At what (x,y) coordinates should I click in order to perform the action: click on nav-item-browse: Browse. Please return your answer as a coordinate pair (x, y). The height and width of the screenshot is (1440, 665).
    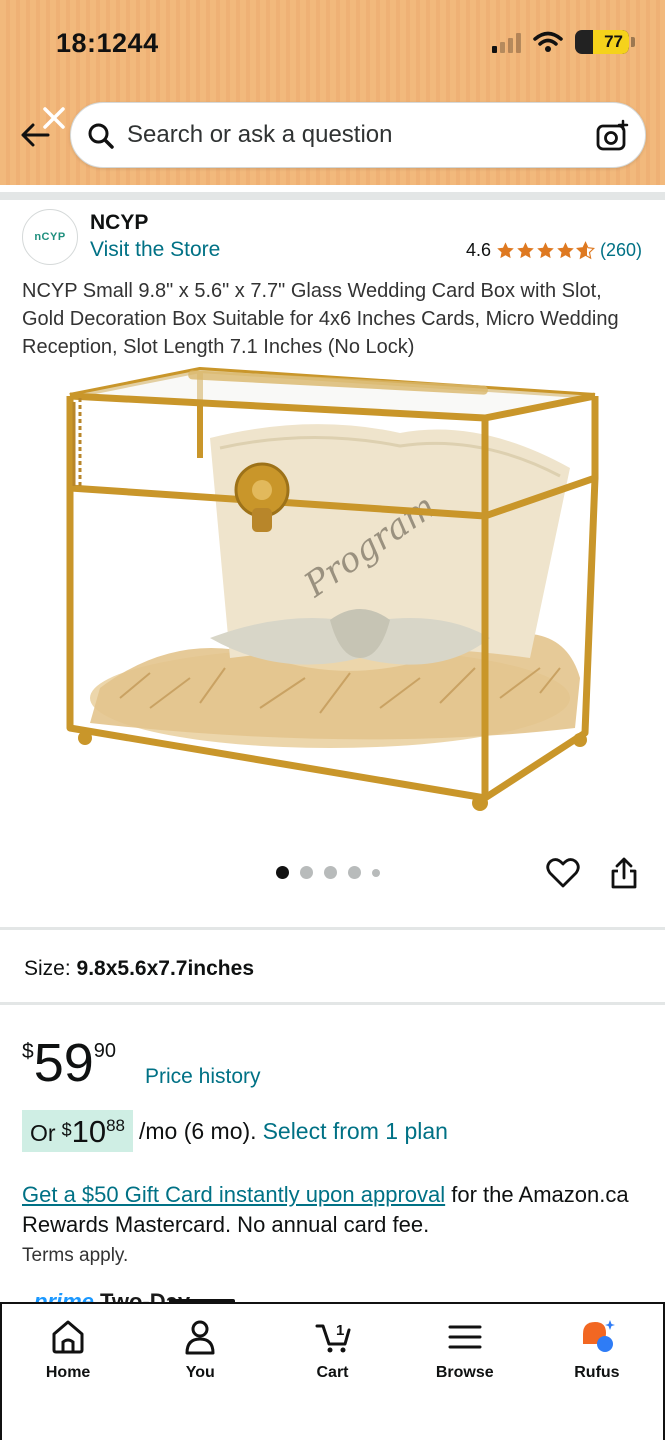
    Looking at the image, I should click on (465, 1379).